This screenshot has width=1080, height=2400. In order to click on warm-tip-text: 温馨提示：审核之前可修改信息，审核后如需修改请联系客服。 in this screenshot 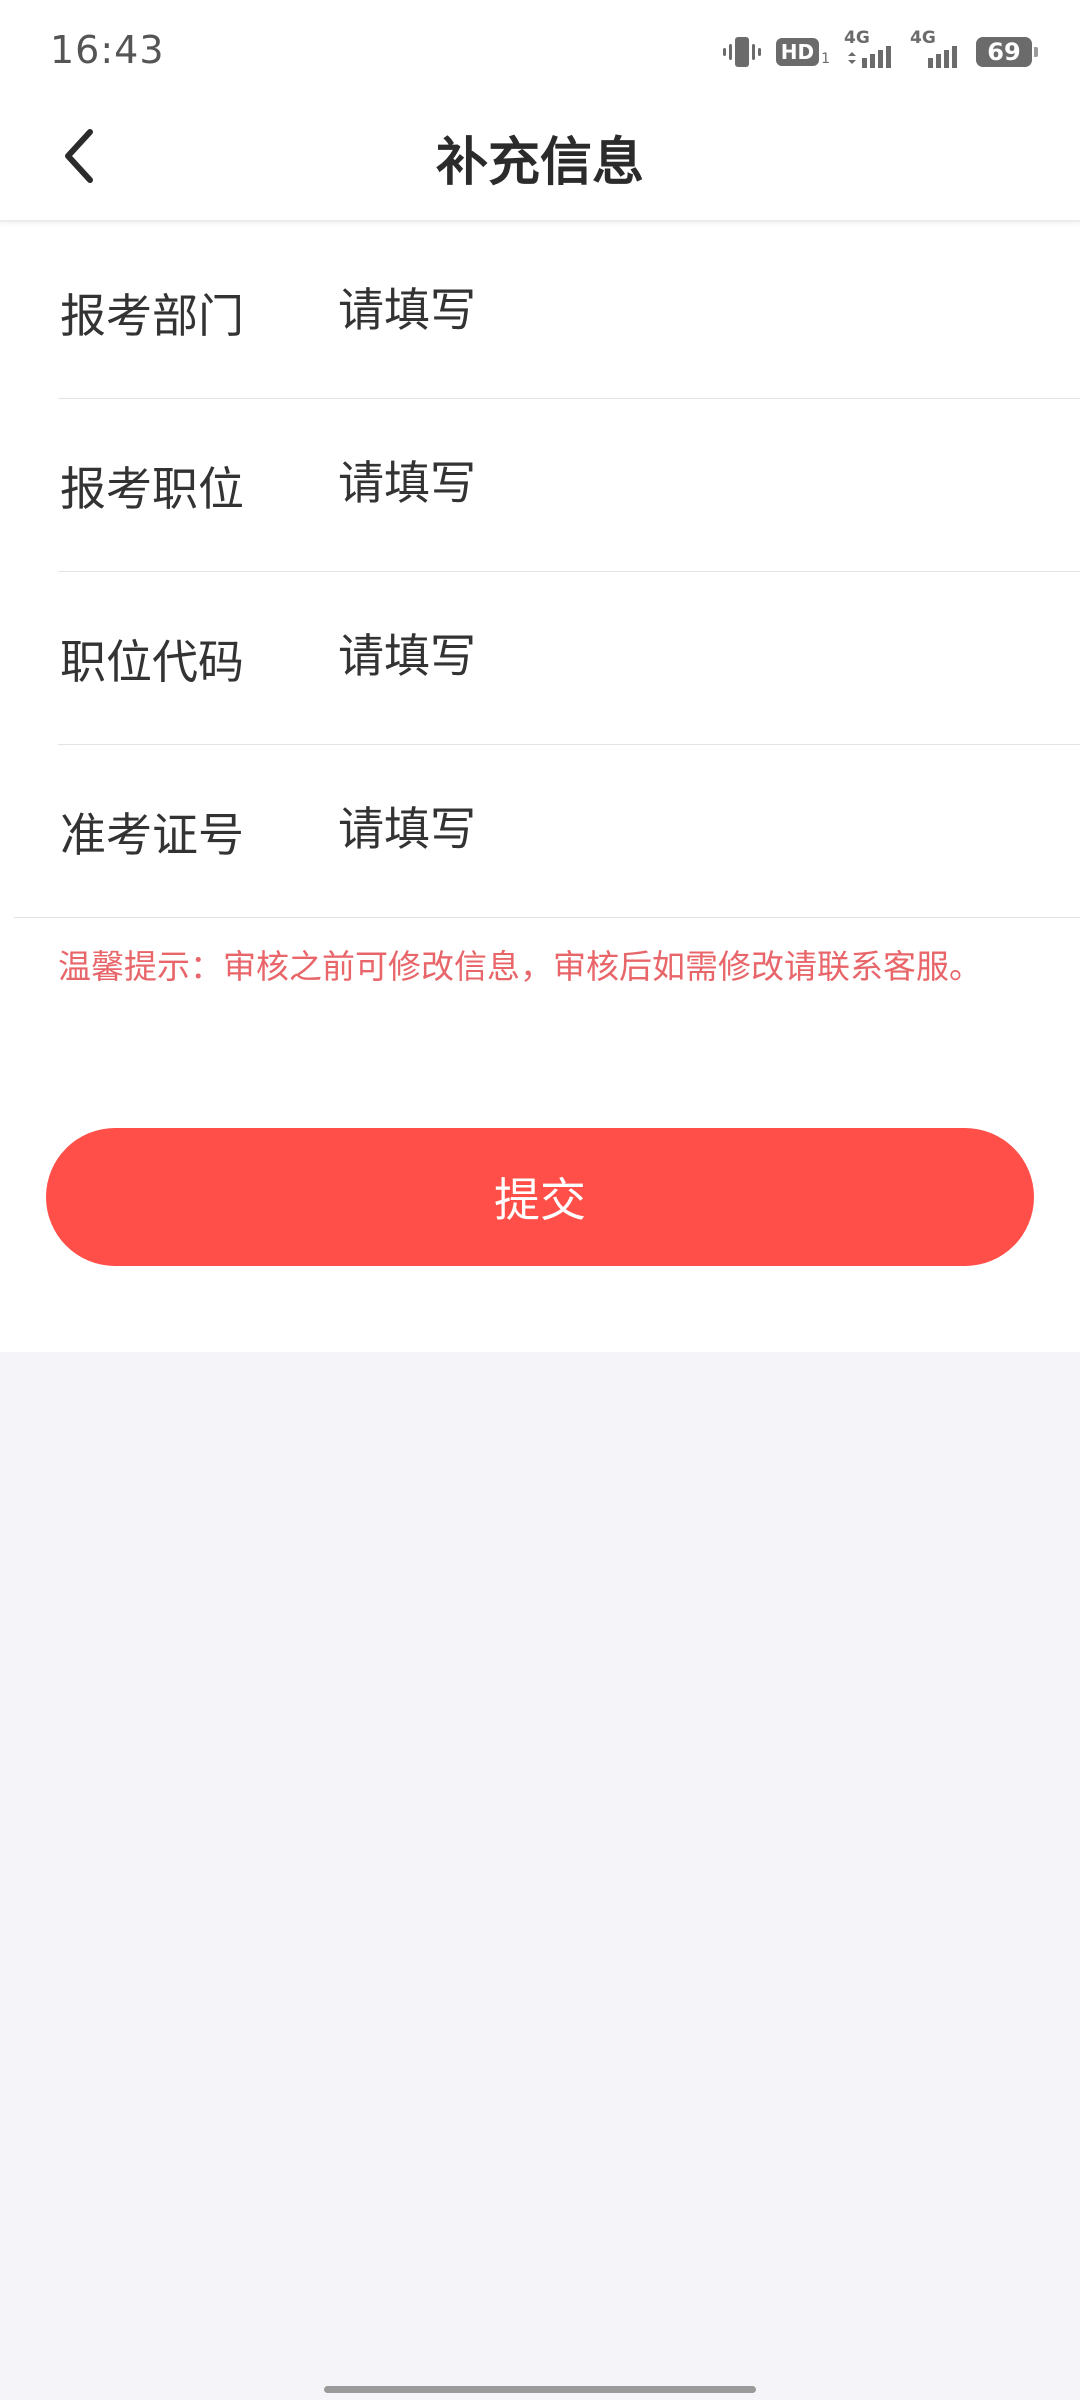, I will do `click(520, 966)`.